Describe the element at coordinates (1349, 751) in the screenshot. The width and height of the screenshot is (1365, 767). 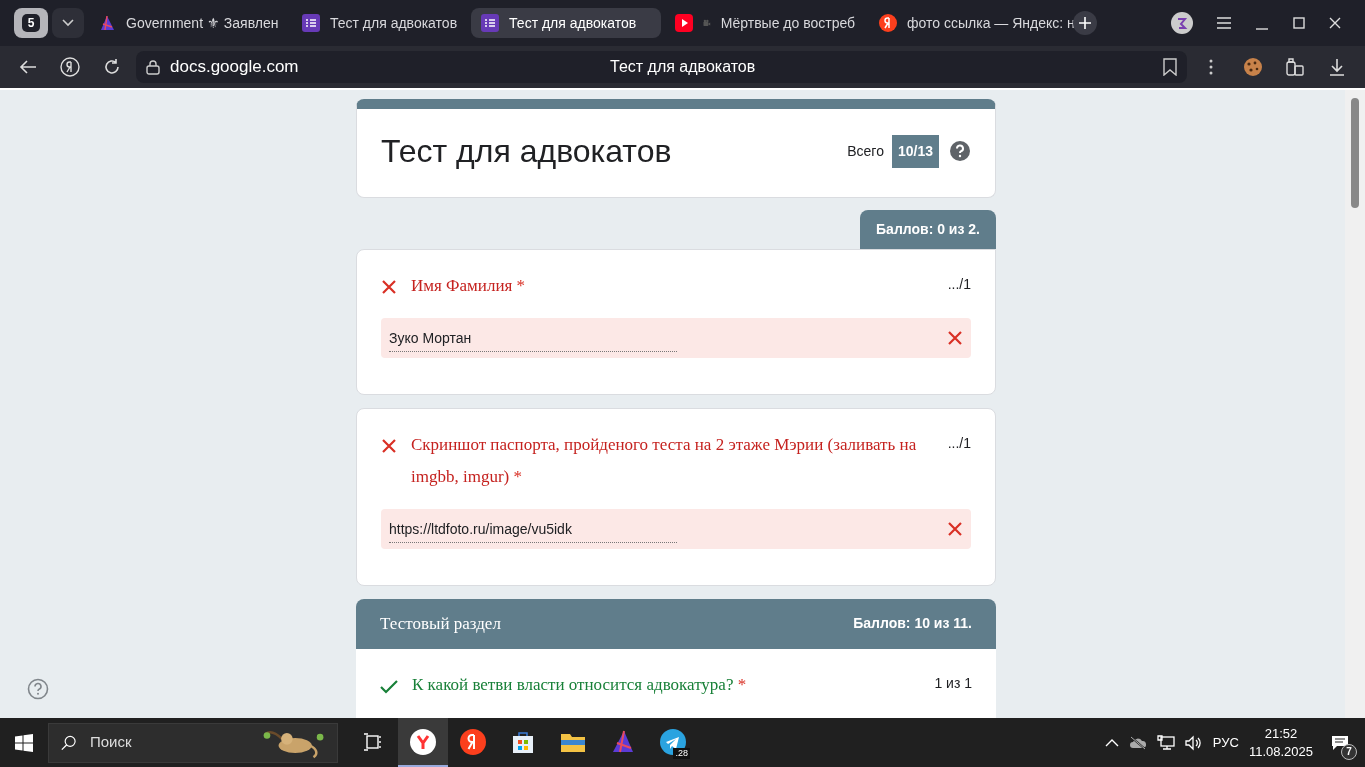
I see `notification-badge: 7` at that location.